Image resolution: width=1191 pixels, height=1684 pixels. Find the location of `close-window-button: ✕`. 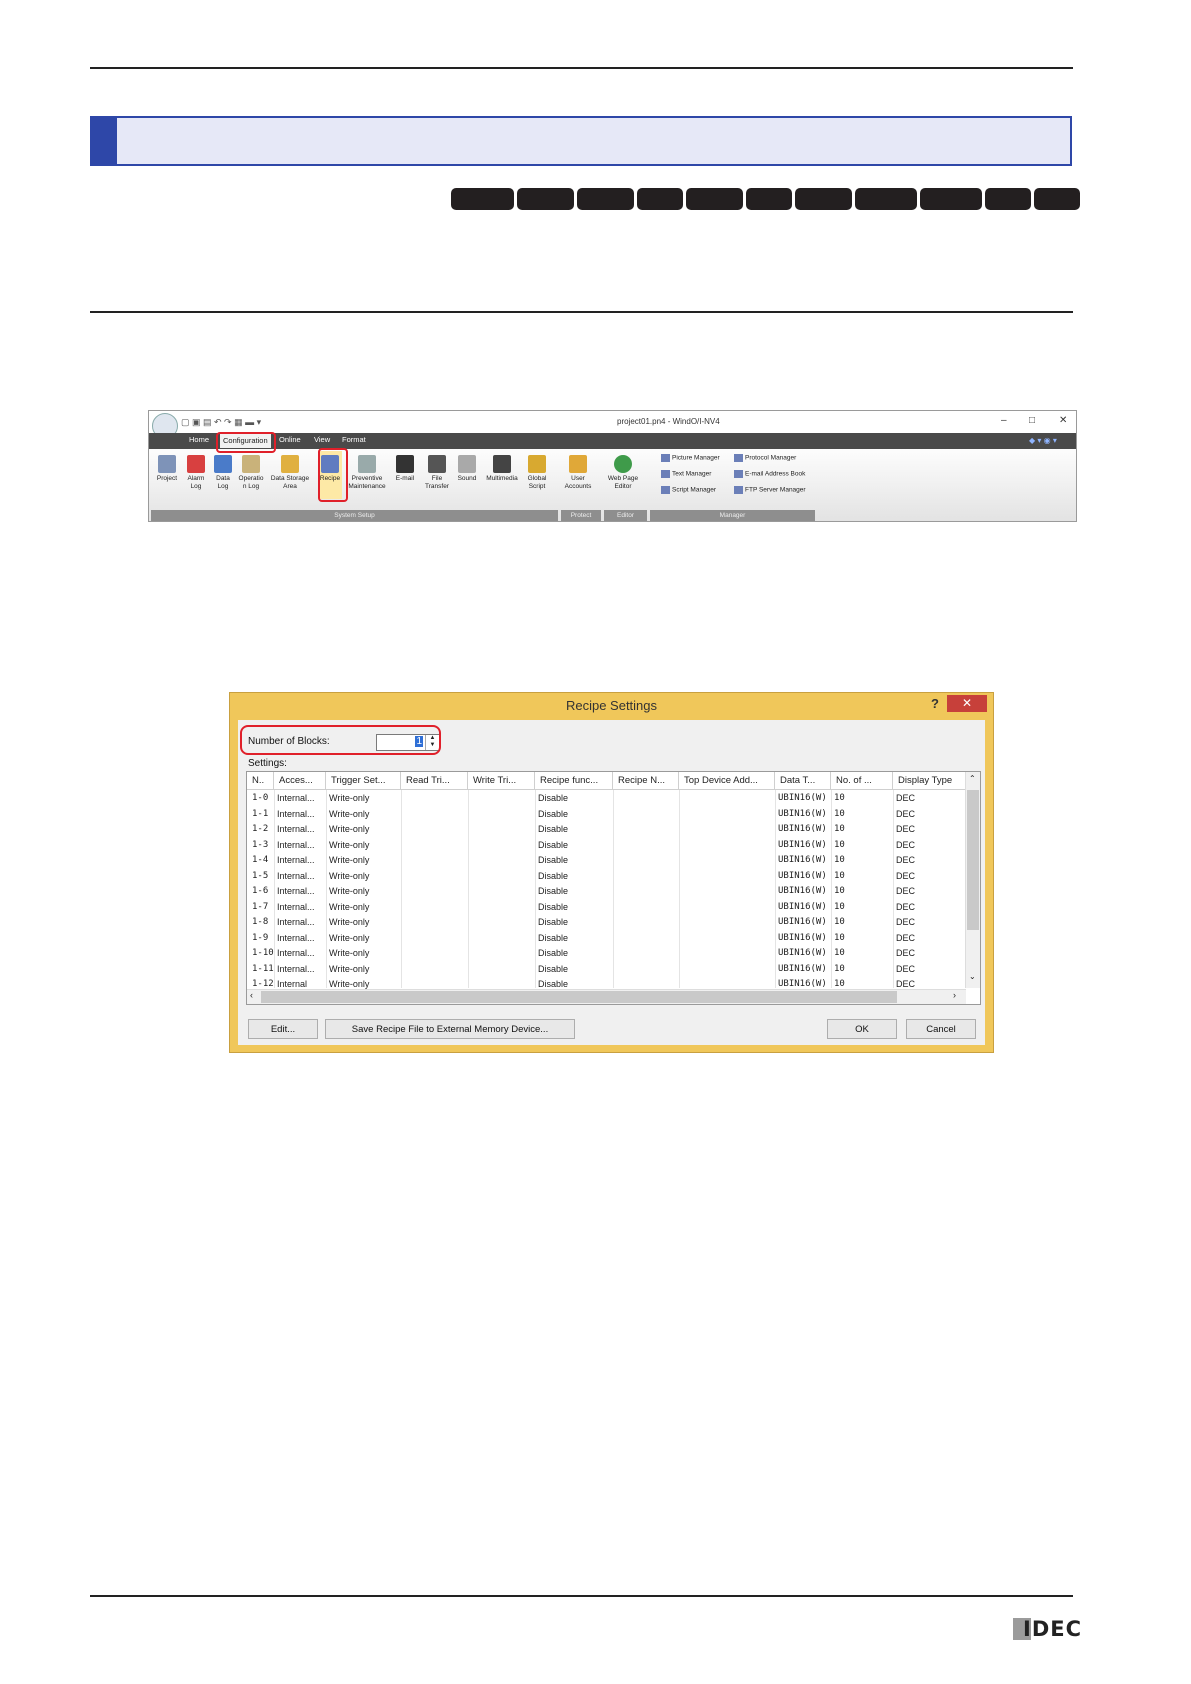

close-window-button: ✕ is located at coordinates (1063, 420).